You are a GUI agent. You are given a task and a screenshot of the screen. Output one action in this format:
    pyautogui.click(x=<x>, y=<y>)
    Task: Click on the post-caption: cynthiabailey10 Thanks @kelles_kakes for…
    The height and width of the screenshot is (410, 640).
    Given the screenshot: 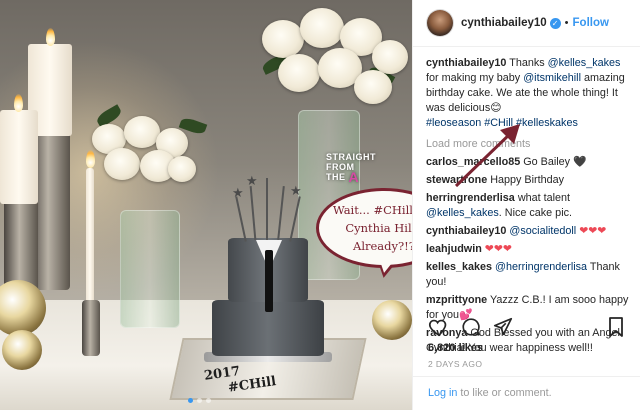 What is the action you would take?
    pyautogui.click(x=525, y=93)
    